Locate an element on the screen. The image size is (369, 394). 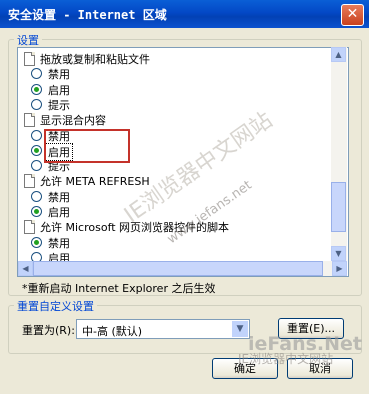
chevron-down-icon: ▼ is located at coordinates (240, 329).